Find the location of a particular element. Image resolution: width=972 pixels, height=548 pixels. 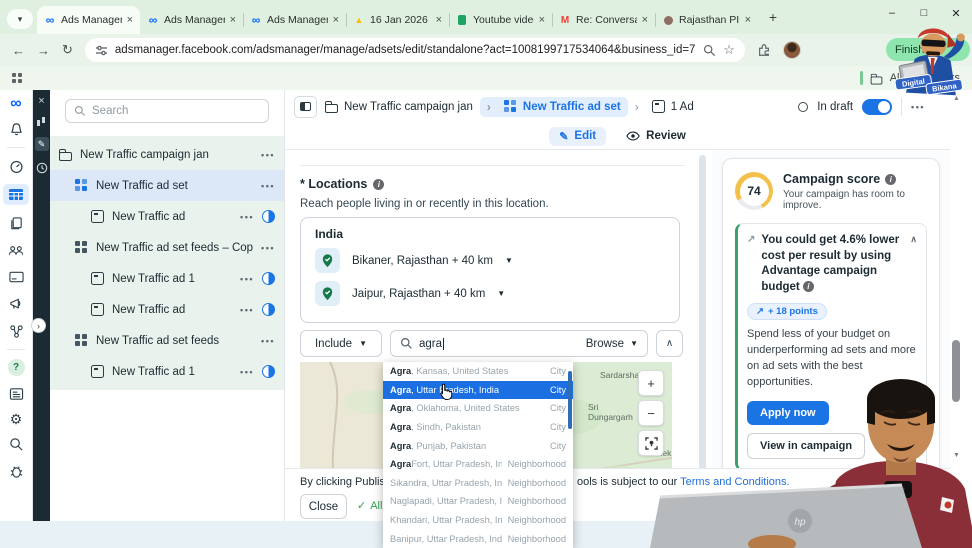

window-close-button: ✕ is located at coordinates (956, 13).